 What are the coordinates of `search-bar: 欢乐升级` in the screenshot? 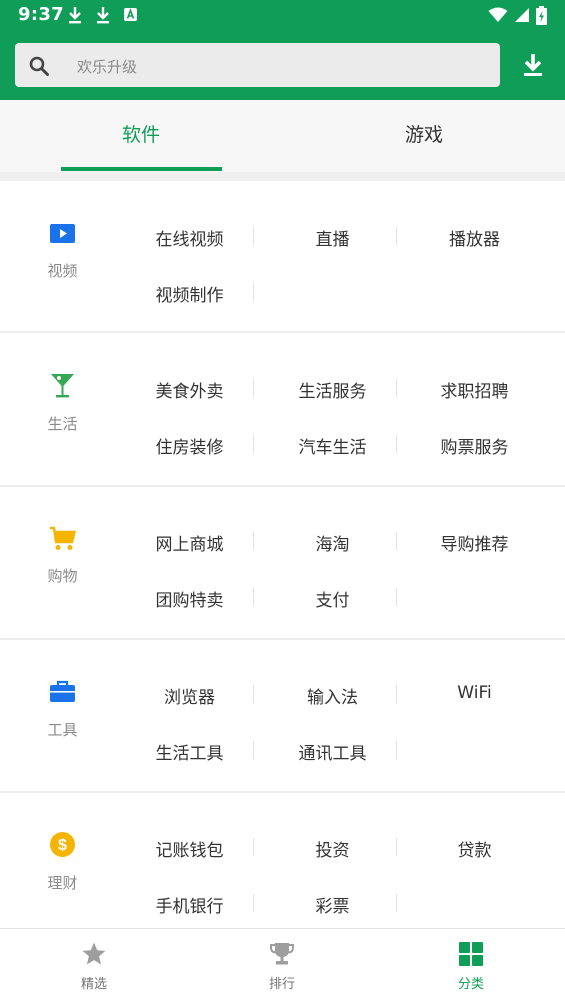 It's located at (257, 65).